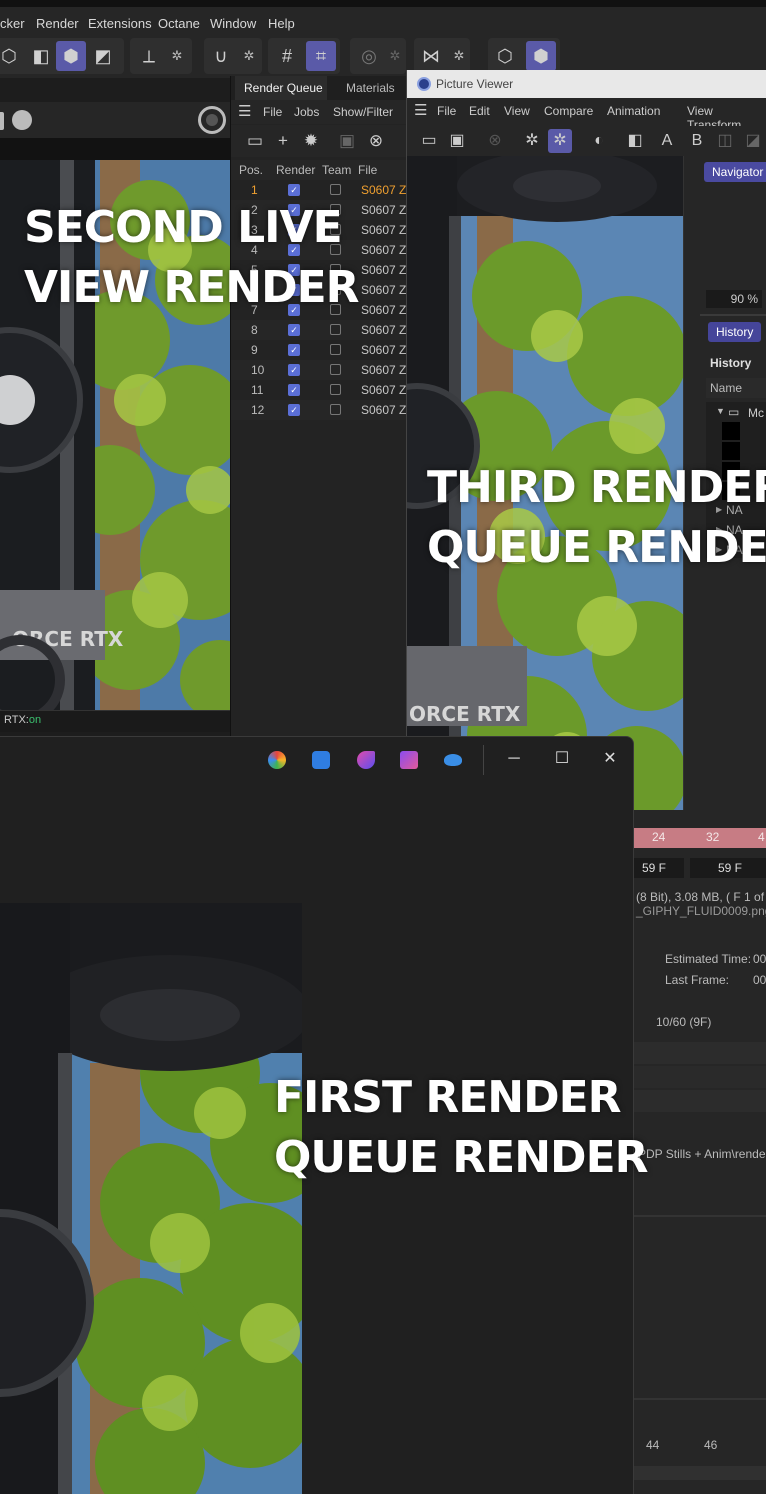 This screenshot has height=1494, width=766. What do you see at coordinates (731, 431) in the screenshot?
I see `history-thumbnail` at bounding box center [731, 431].